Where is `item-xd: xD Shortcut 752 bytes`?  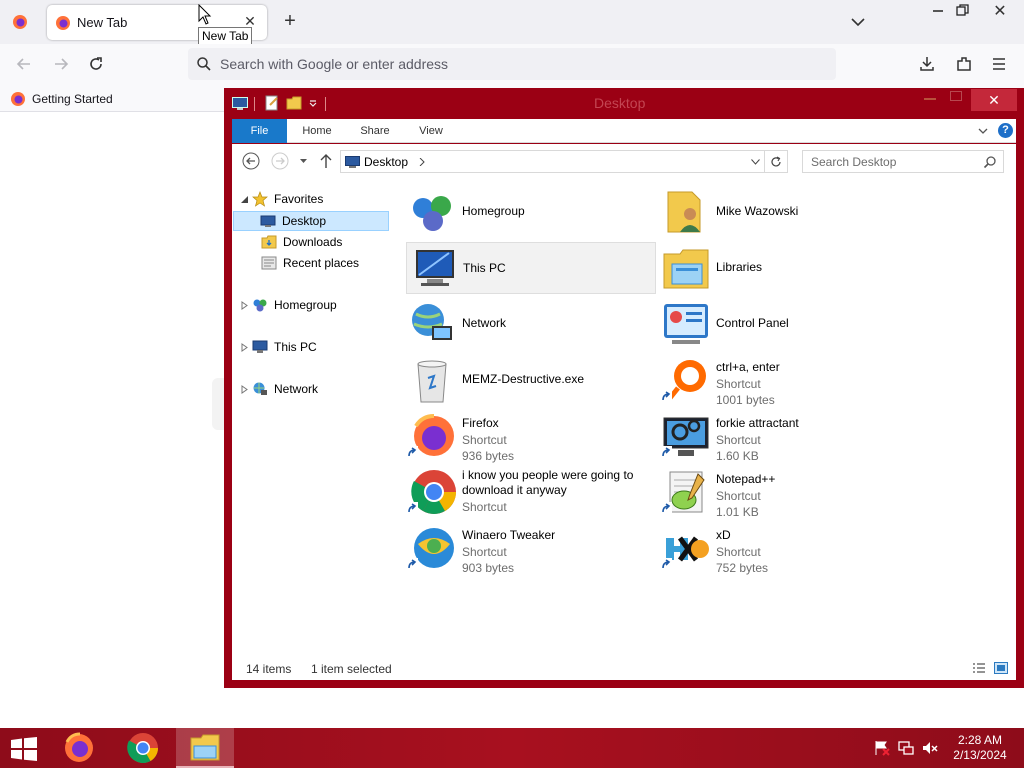
item-xd: xD Shortcut 752 bytes is located at coordinates (785, 548).